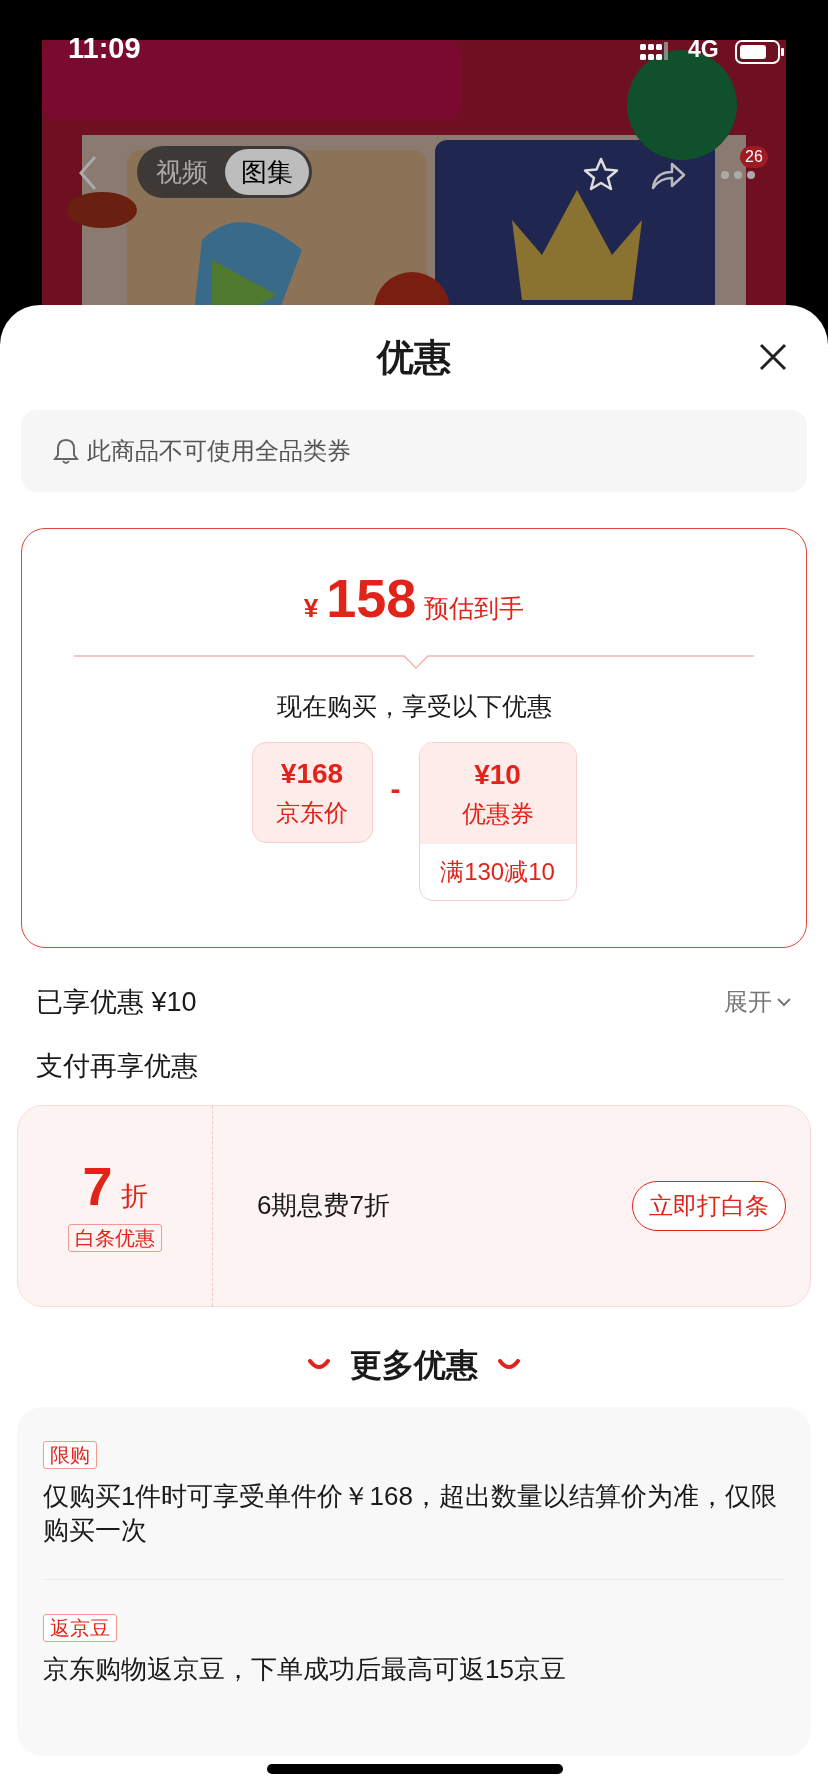 The height and width of the screenshot is (1792, 828). What do you see at coordinates (773, 357) in the screenshot?
I see `close-icon` at bounding box center [773, 357].